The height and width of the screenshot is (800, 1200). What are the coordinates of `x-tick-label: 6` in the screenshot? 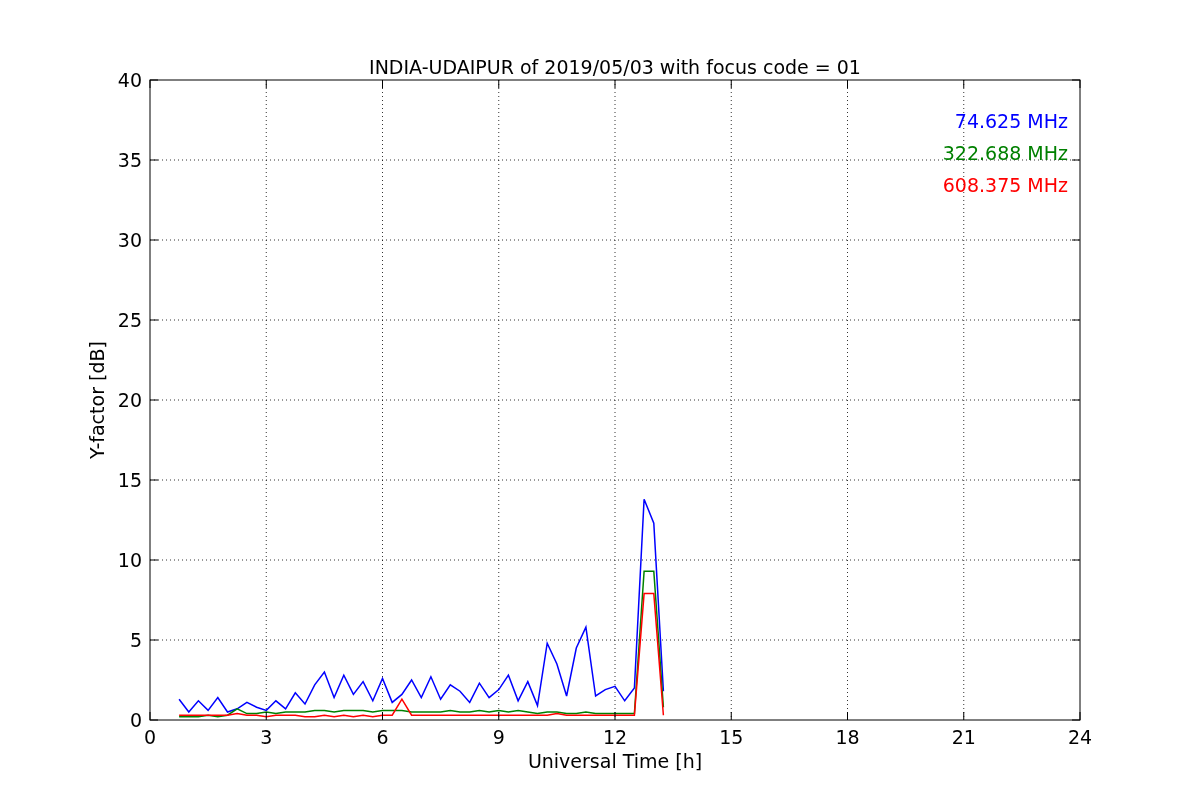 It's located at (382, 737).